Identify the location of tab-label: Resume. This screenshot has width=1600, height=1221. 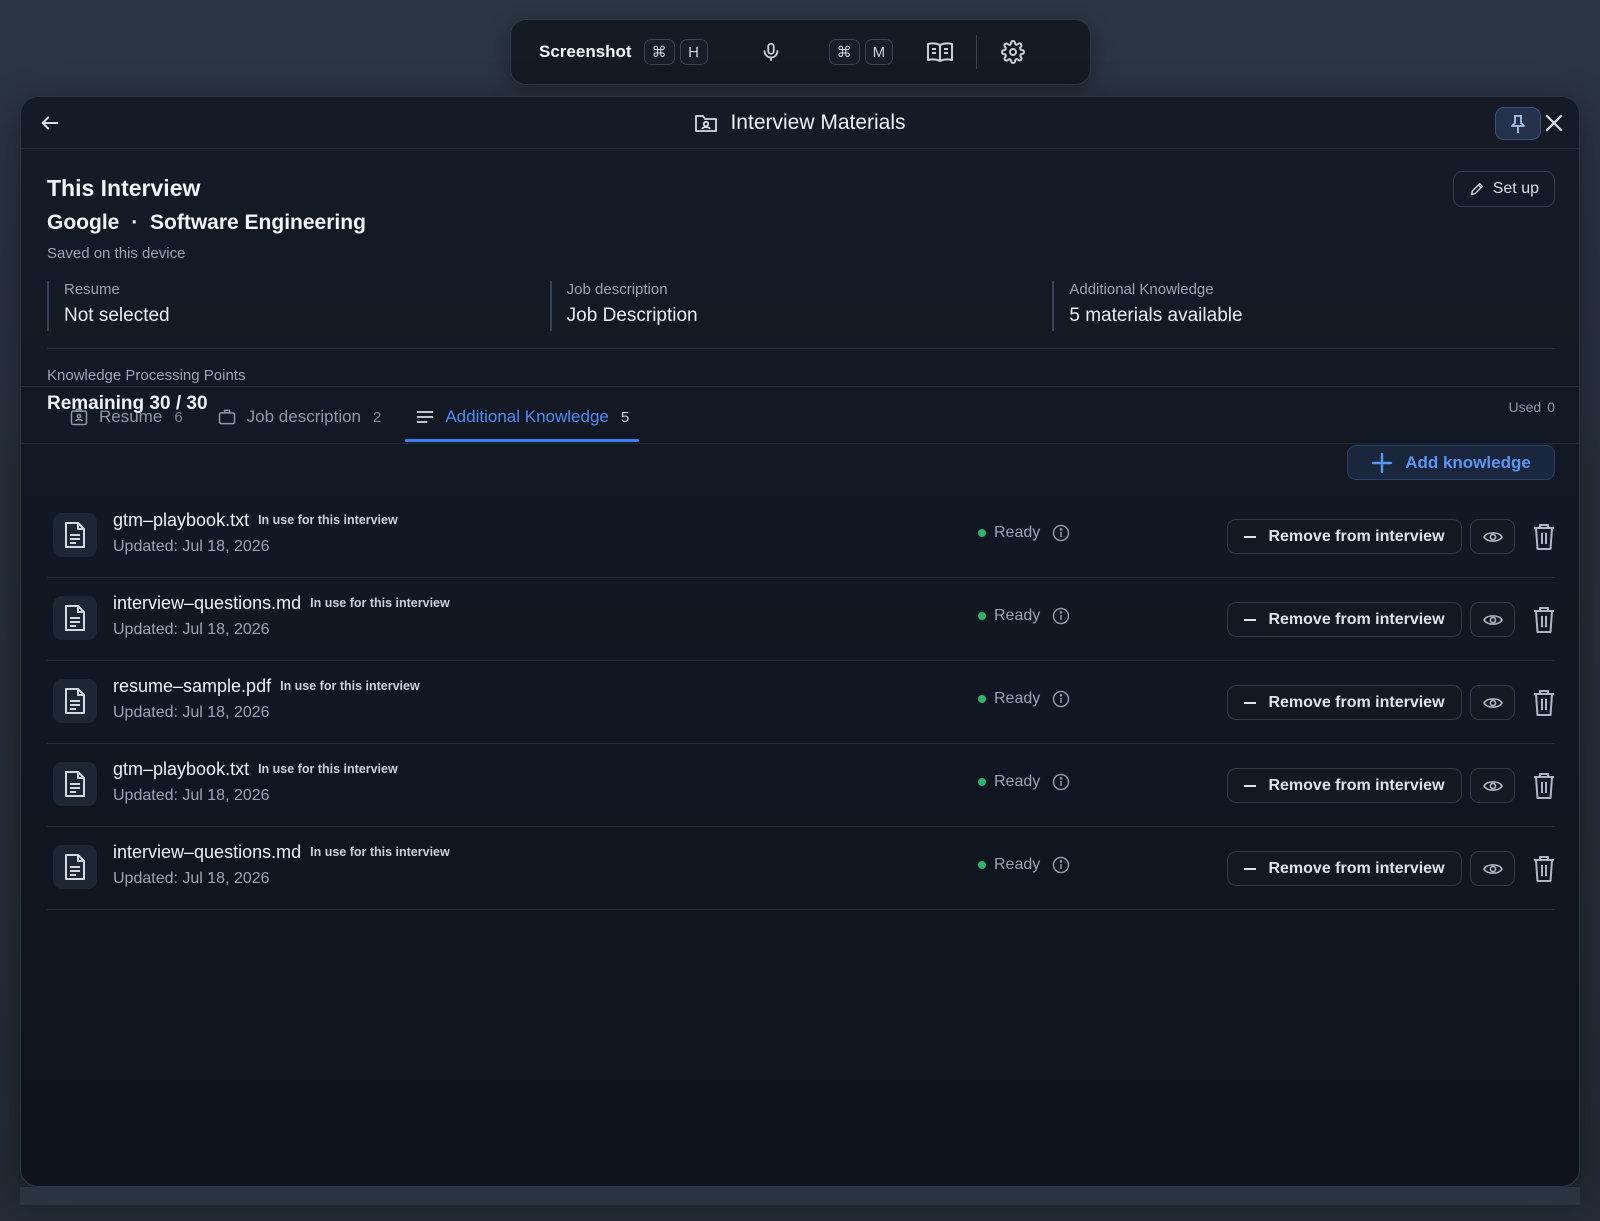
(131, 416).